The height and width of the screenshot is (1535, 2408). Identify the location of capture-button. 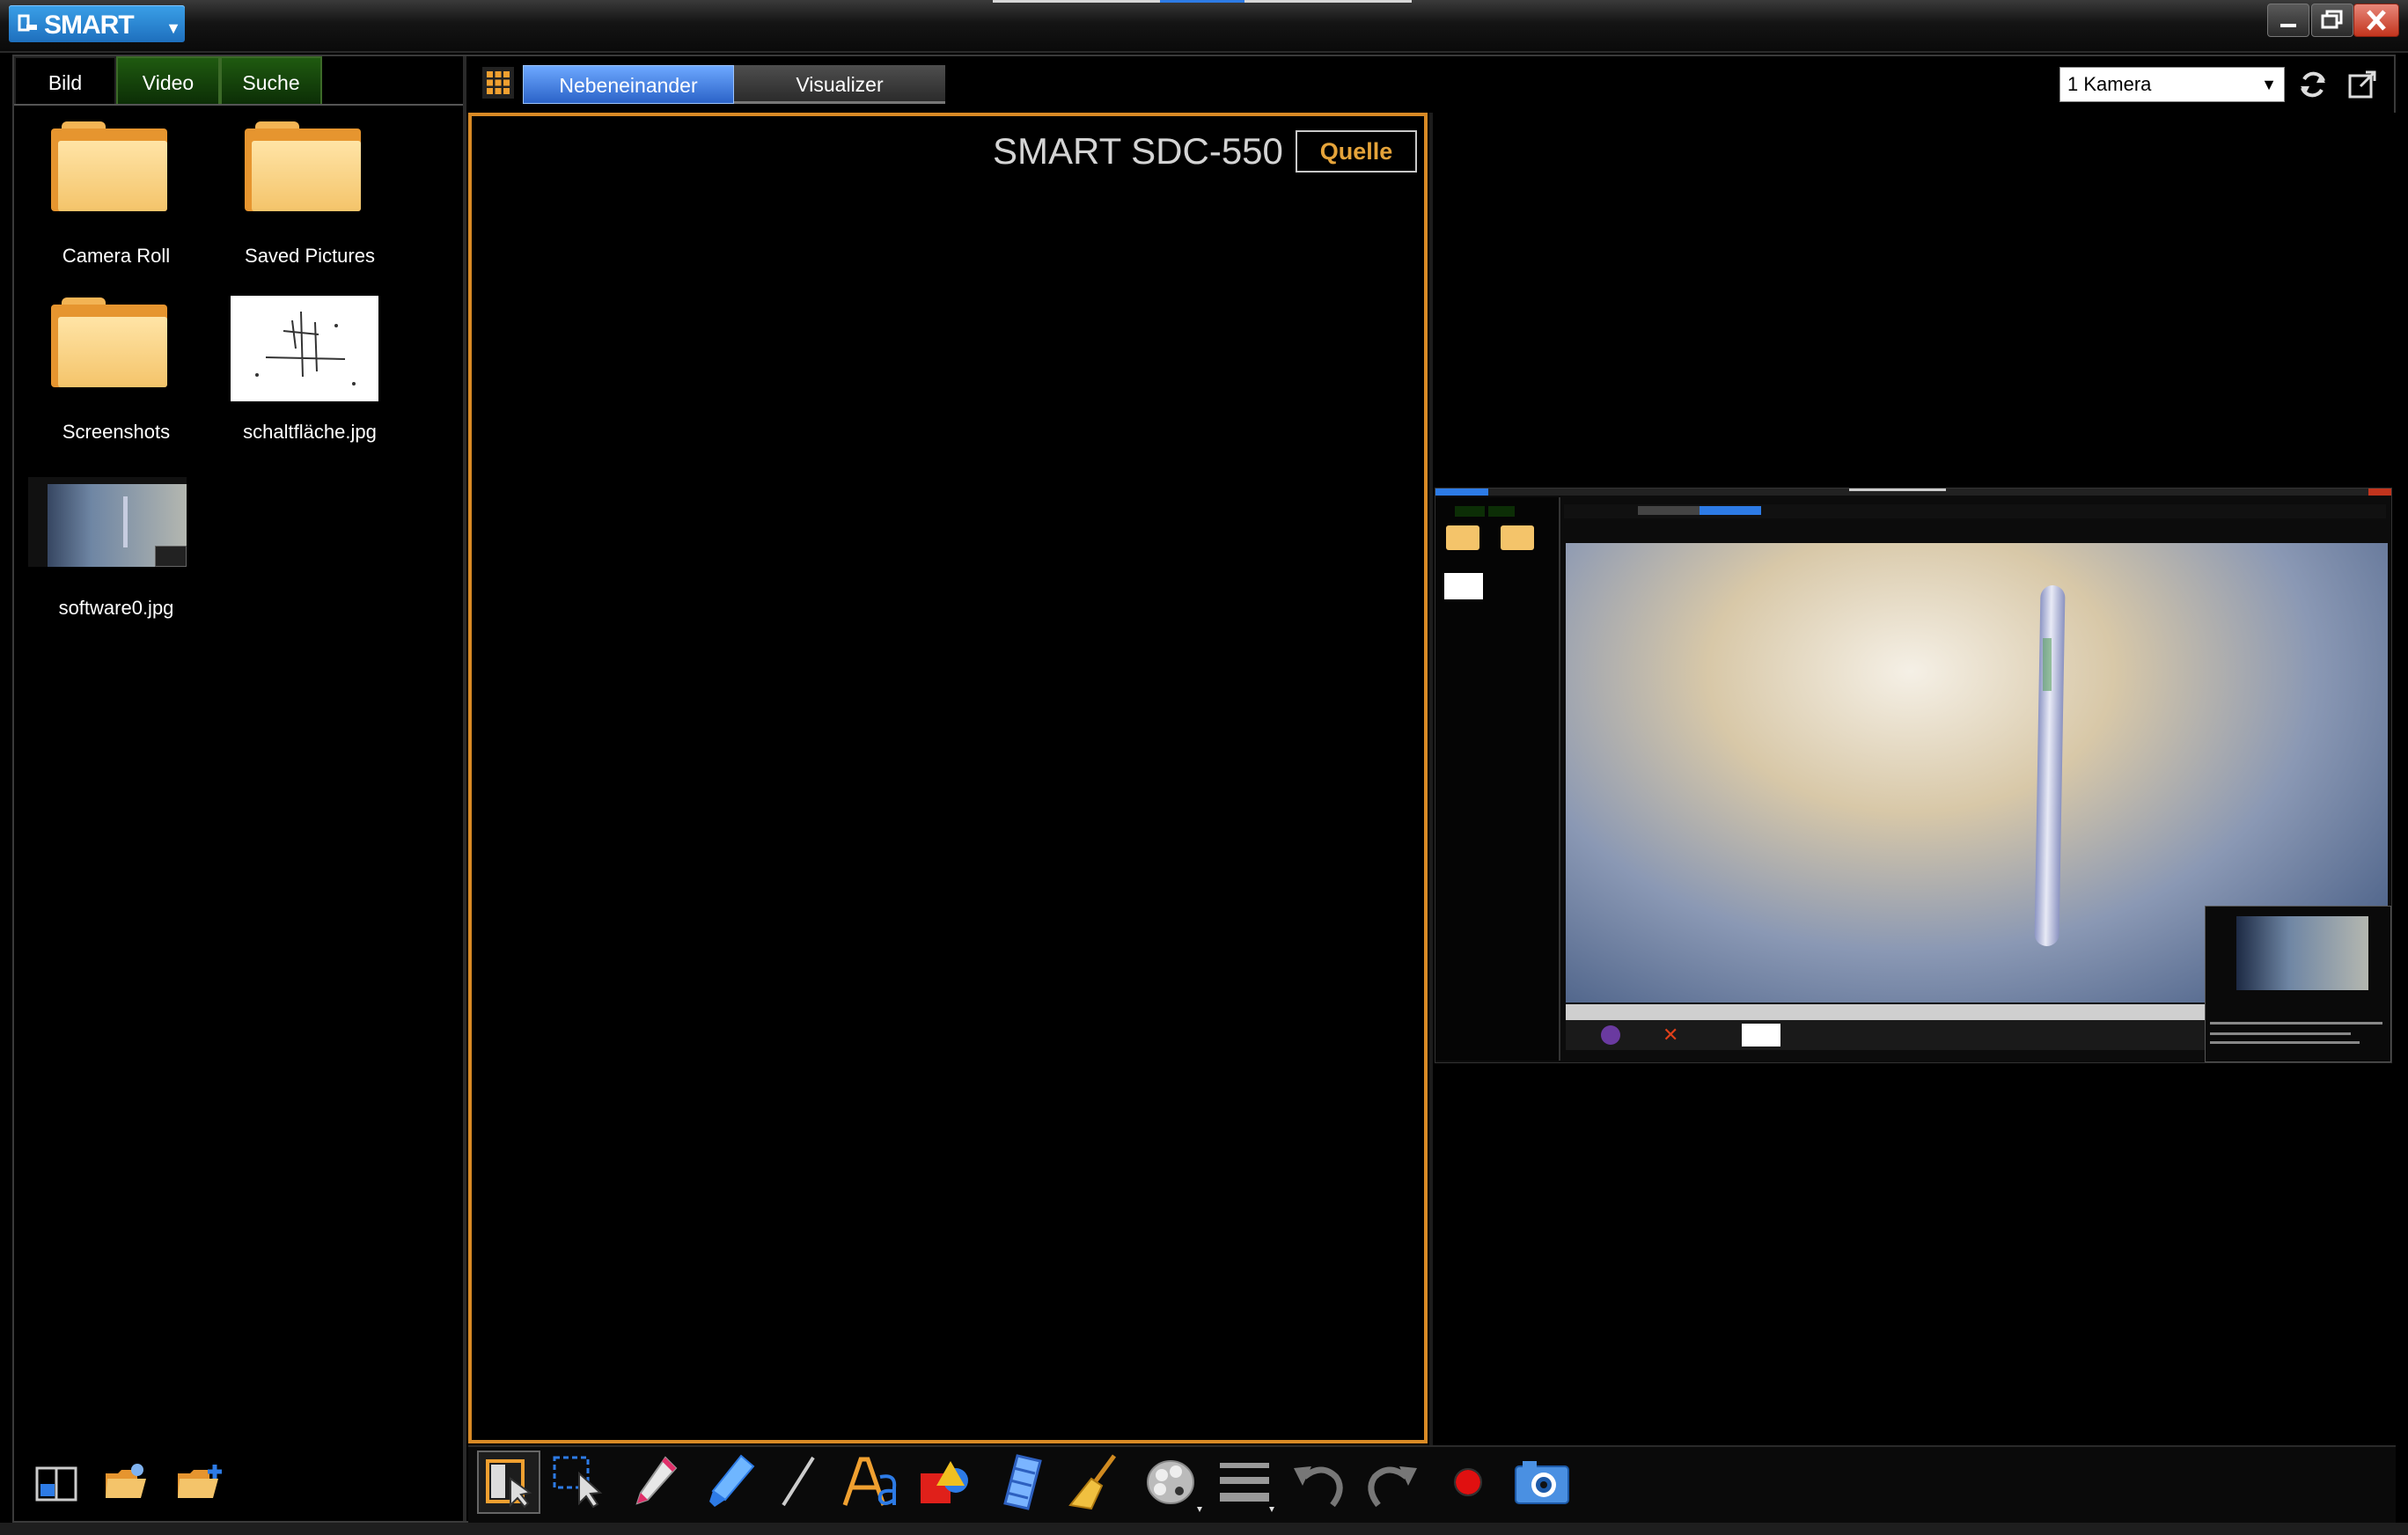
(1542, 1482).